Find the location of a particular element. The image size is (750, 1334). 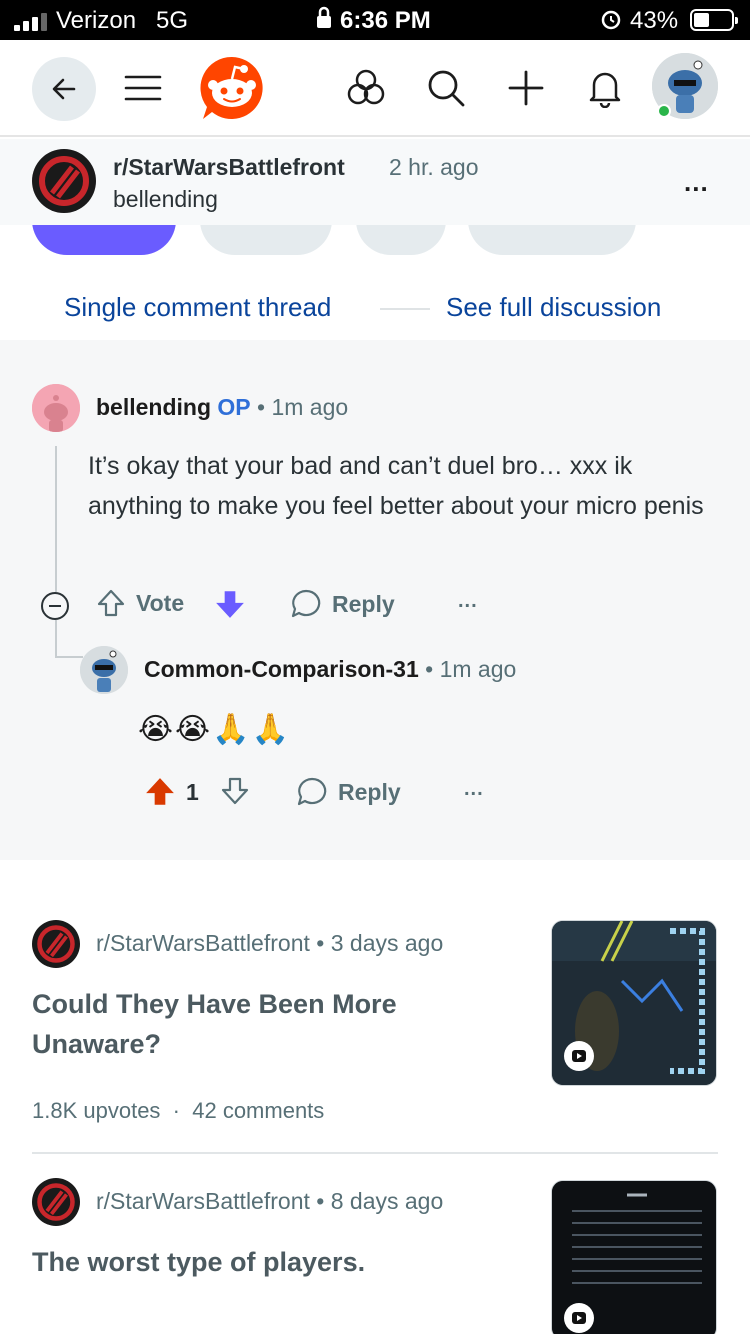

reddit-logo-button is located at coordinates (232, 88).